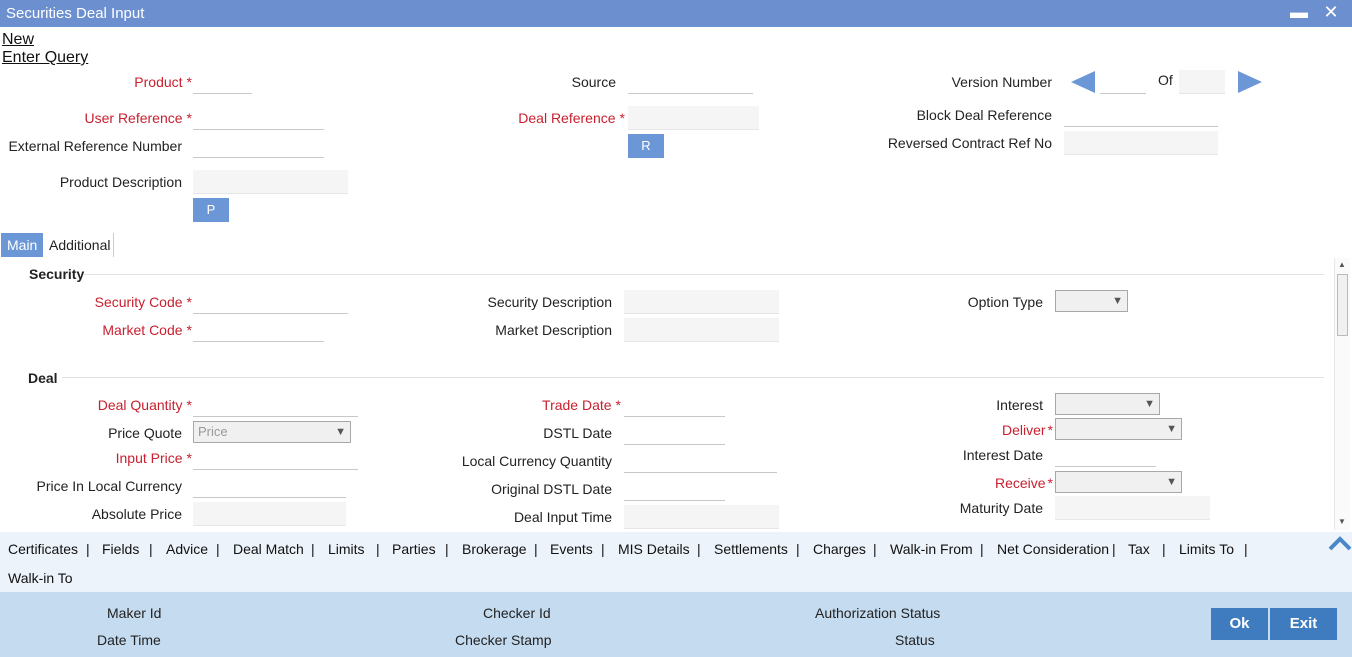  What do you see at coordinates (690, 82) in the screenshot?
I see `source-field` at bounding box center [690, 82].